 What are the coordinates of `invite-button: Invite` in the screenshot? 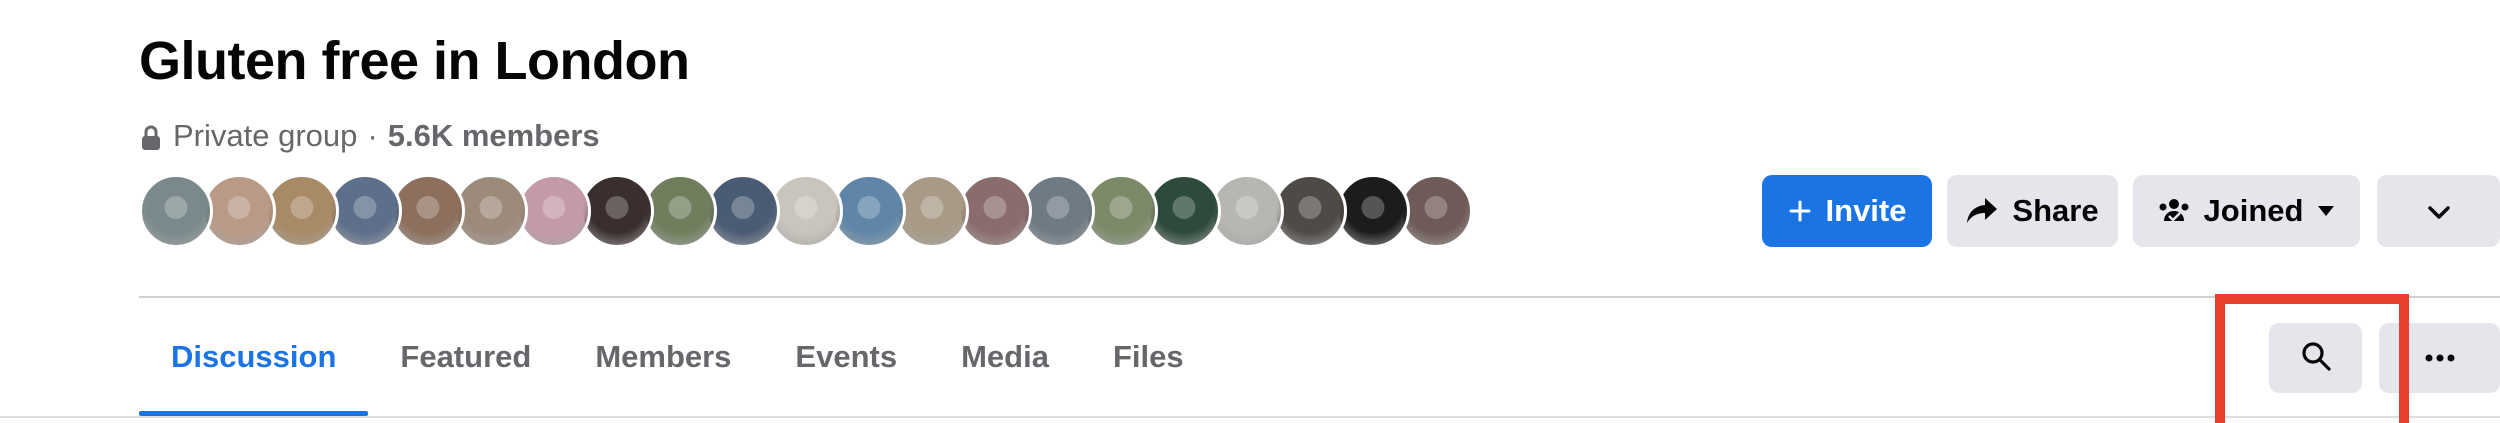 It's located at (1847, 211).